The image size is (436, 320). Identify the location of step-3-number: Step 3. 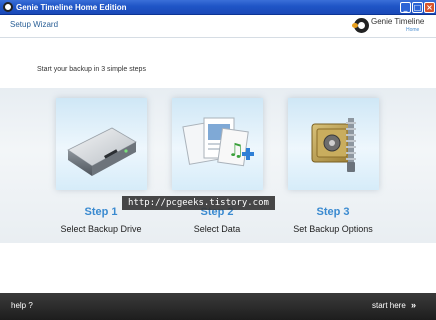
(333, 212).